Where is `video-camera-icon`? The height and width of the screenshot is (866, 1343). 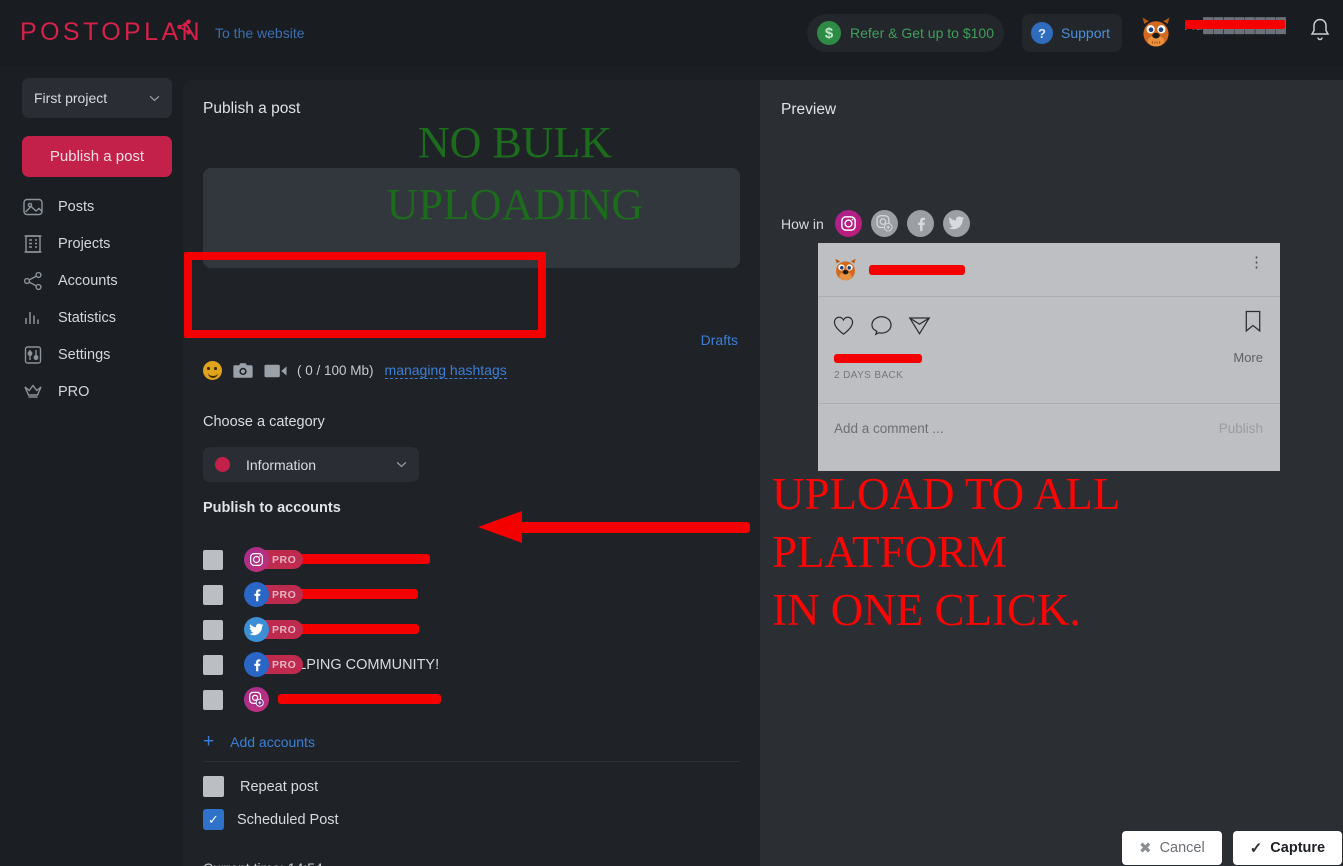
video-camera-icon is located at coordinates (275, 371).